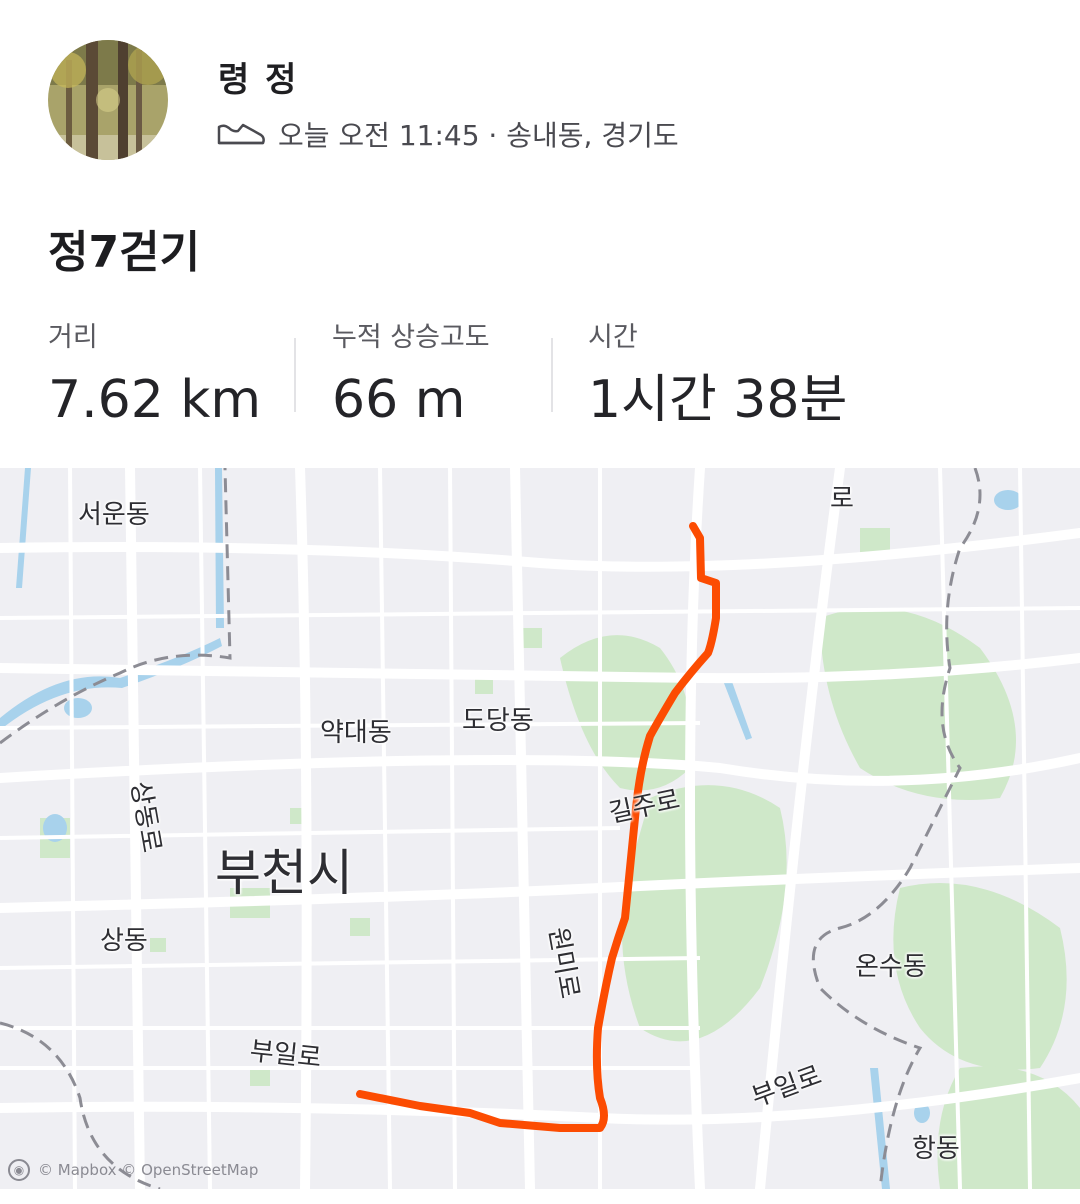 The image size is (1080, 1204). I want to click on map-label-onsu: 온수동, so click(891, 967).